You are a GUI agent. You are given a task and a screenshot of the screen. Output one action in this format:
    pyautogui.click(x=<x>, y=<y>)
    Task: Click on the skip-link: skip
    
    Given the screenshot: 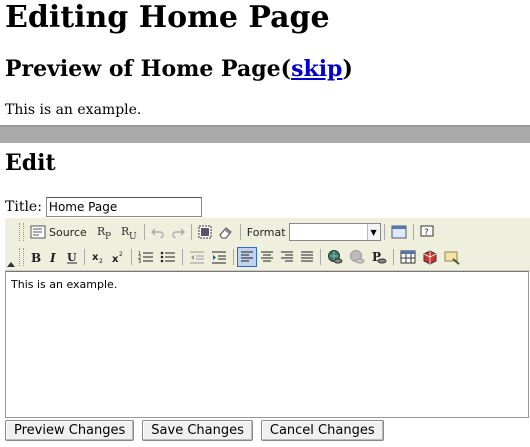 What is the action you would take?
    pyautogui.click(x=316, y=69)
    